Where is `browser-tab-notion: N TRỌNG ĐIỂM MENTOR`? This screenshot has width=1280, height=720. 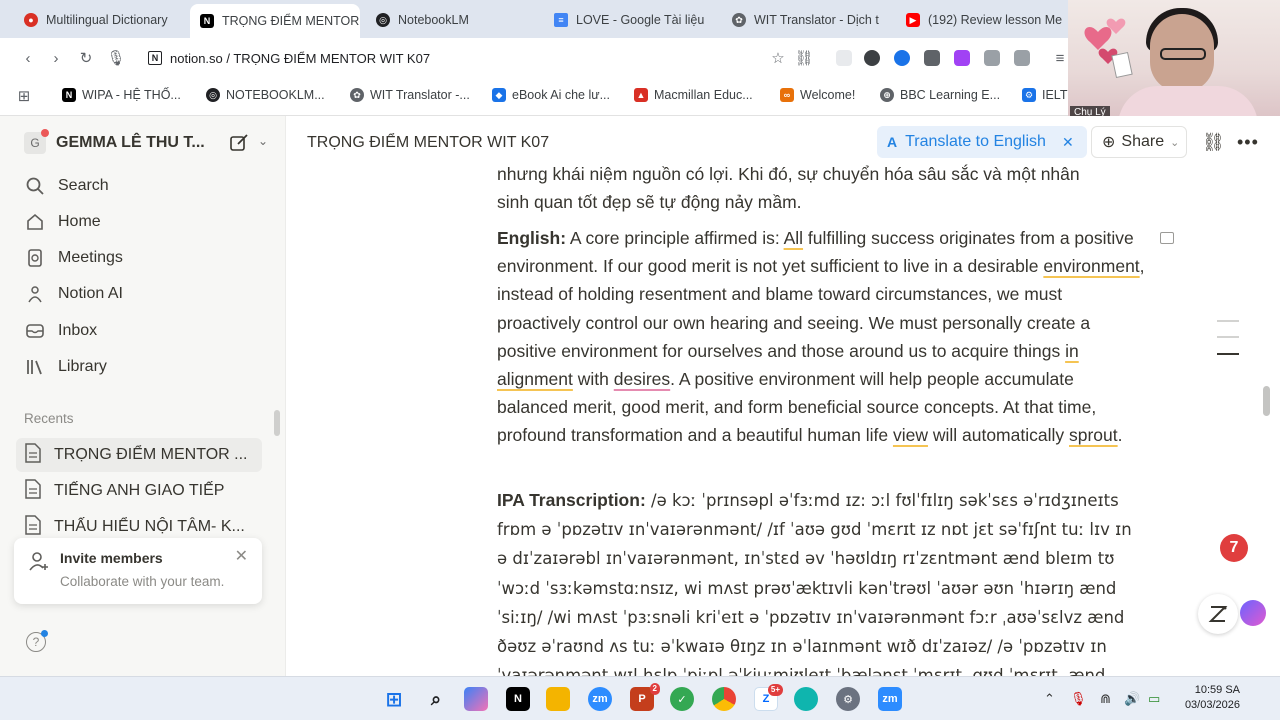
browser-tab-notion: N TRỌNG ĐIỂM MENTOR is located at coordinates (275, 21).